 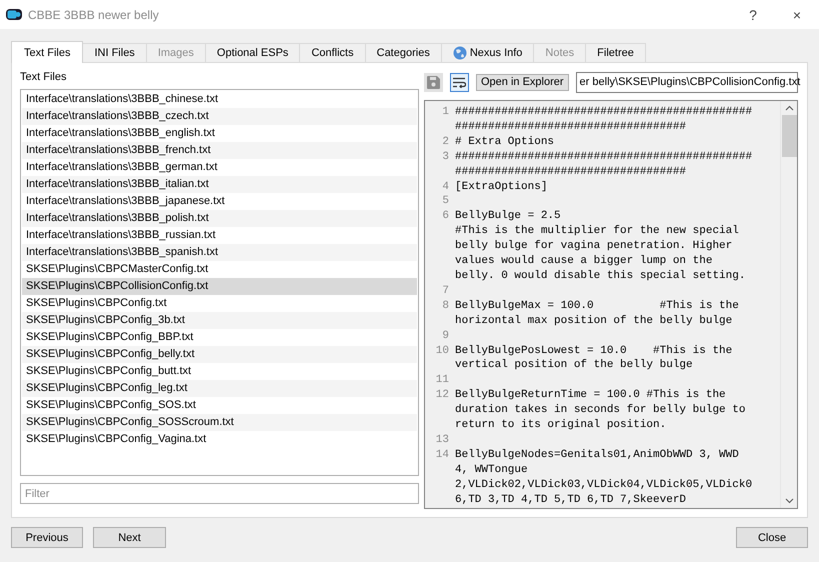 What do you see at coordinates (219, 269) in the screenshot?
I see `file-item: SKSE\Plugins\CBPCMasterConfig.txt` at bounding box center [219, 269].